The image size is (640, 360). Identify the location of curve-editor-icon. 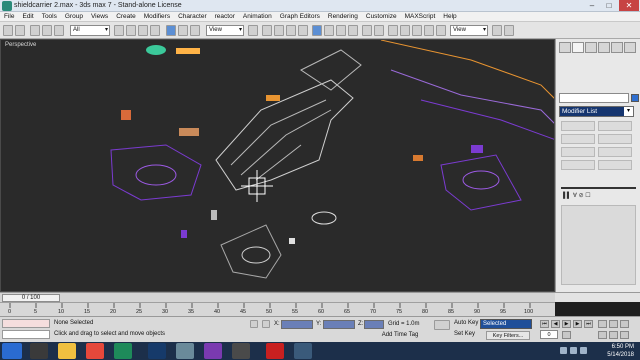
(405, 30).